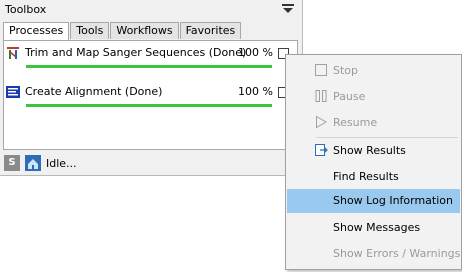 This screenshot has height=272, width=462. What do you see at coordinates (36, 31) in the screenshot?
I see `tab-processes: Processes` at bounding box center [36, 31].